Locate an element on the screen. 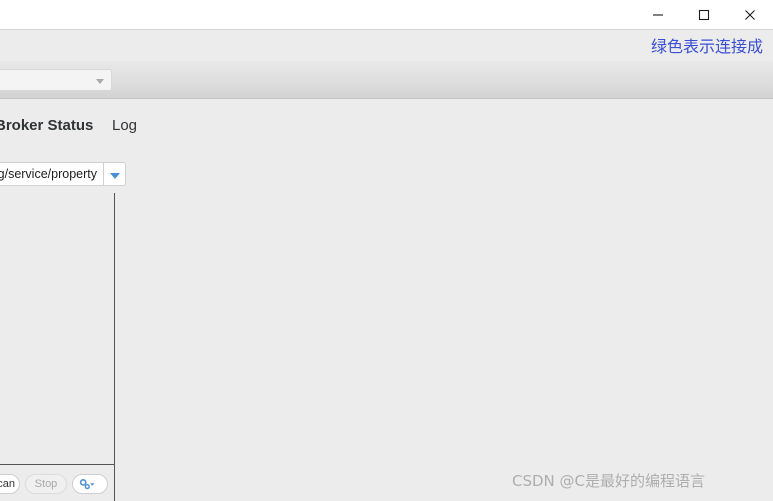  title-bar is located at coordinates (386, 15).